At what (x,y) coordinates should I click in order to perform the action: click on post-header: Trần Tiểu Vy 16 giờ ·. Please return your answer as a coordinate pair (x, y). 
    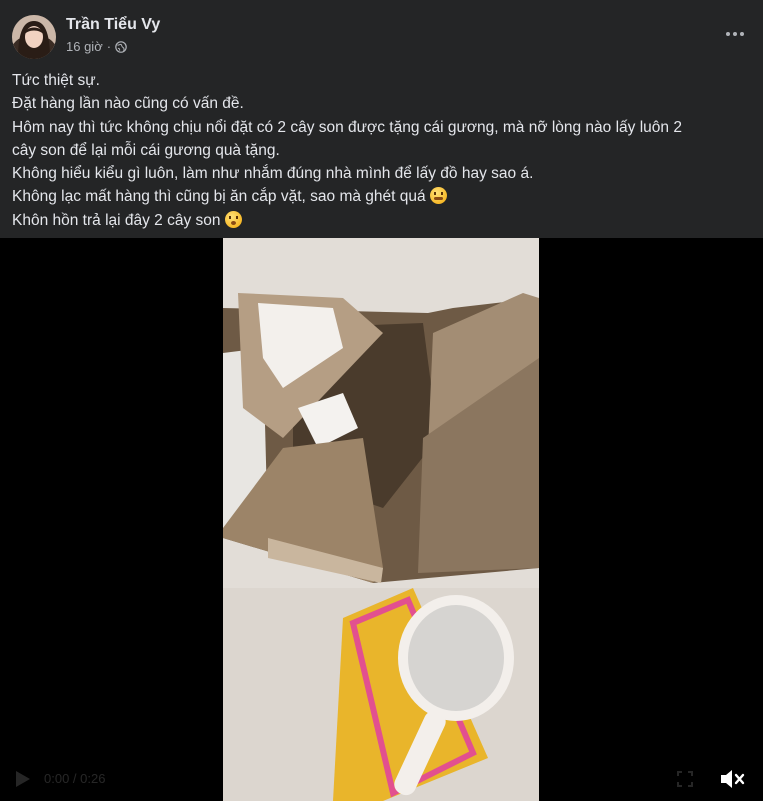
    Looking at the image, I should click on (381, 33).